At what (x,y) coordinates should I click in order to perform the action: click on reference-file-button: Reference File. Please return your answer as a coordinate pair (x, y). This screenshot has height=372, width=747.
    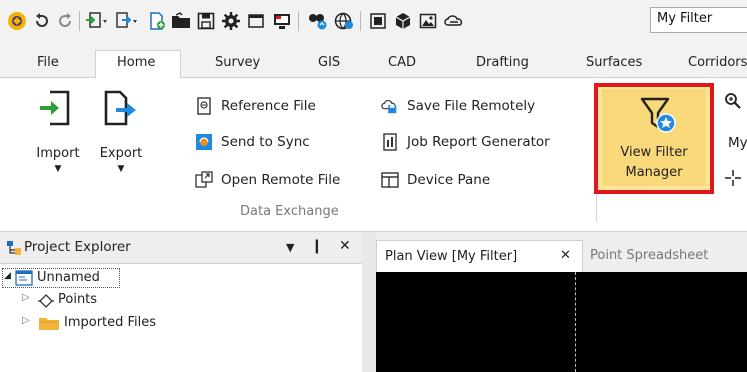
    Looking at the image, I should click on (255, 106).